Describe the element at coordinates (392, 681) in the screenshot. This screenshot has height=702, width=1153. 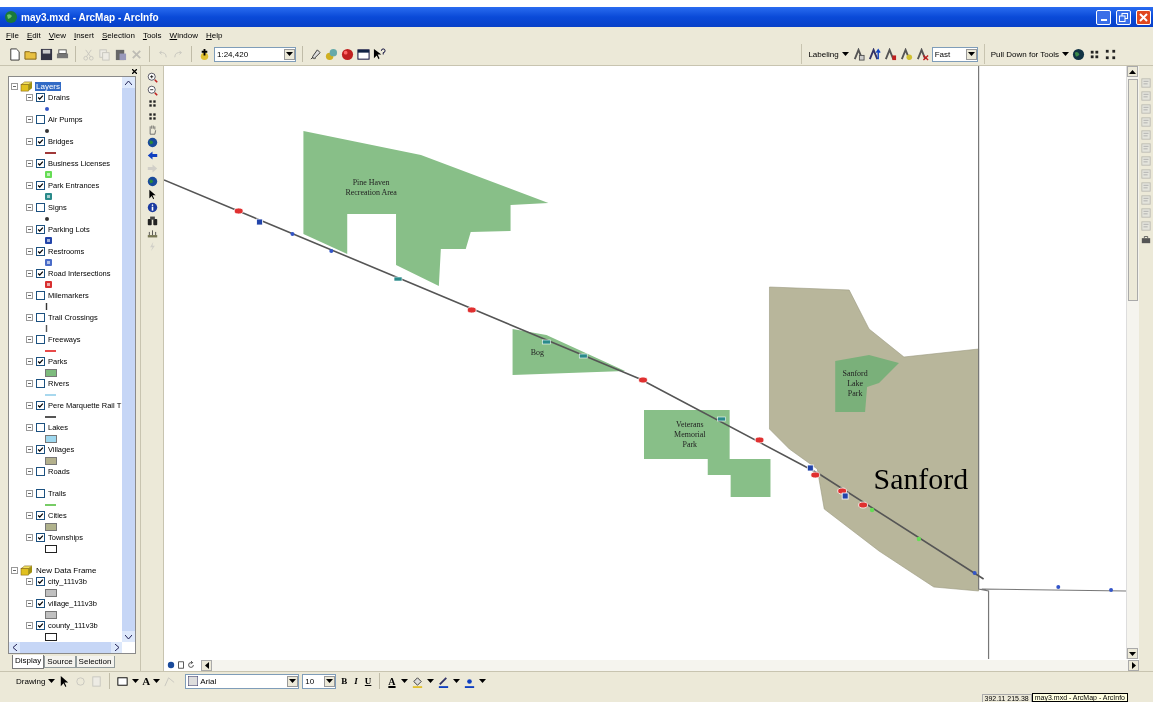
I see `font-color-button: A` at that location.